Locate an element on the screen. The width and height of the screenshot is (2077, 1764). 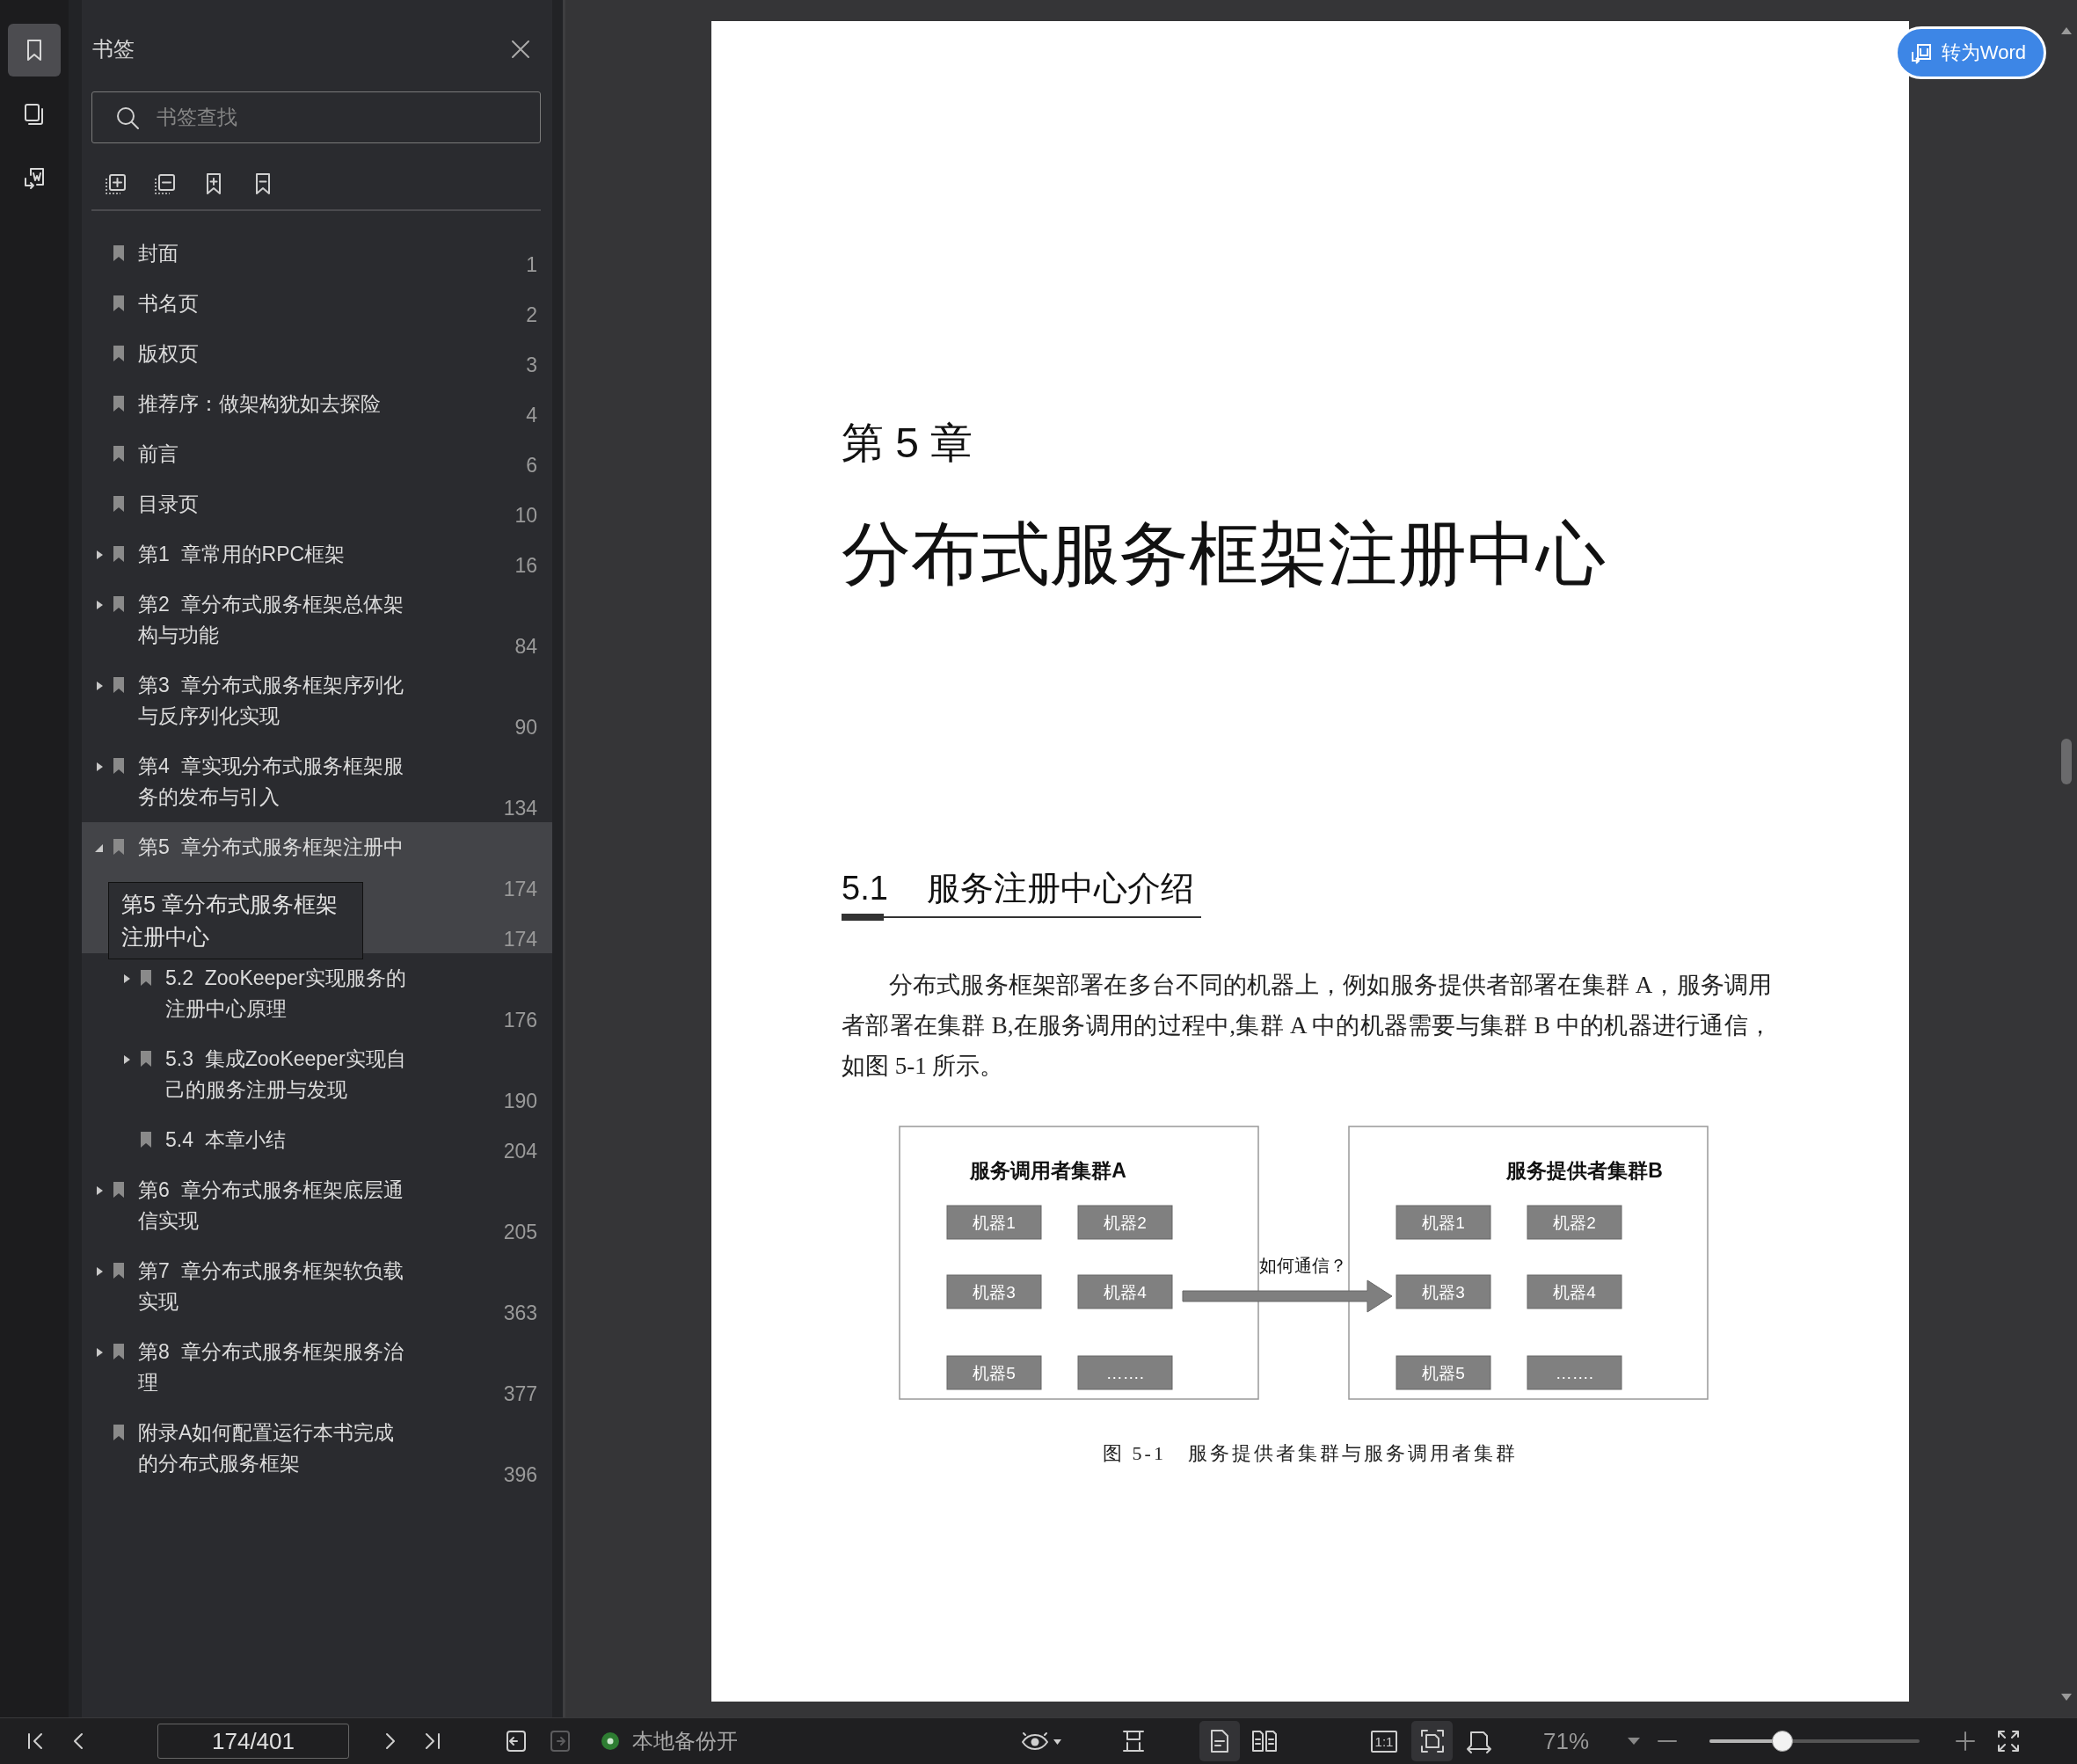
bookmark-title: 5.3 集成ZooKeeper实现自己的服务注册与发现 is located at coordinates (286, 1074).